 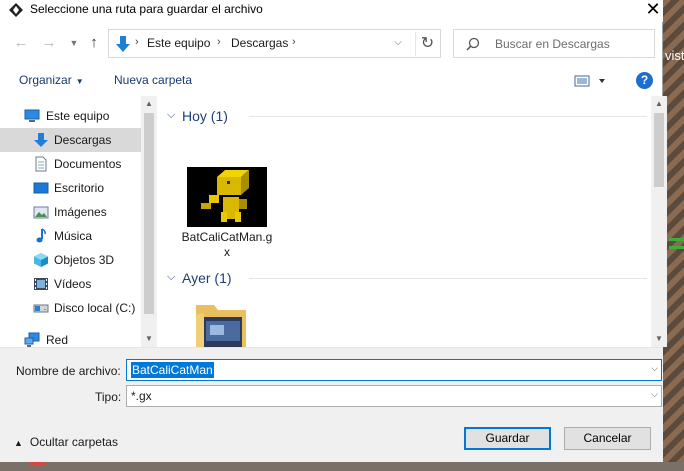 What do you see at coordinates (141, 396) in the screenshot?
I see `filetype-value: *.gx` at bounding box center [141, 396].